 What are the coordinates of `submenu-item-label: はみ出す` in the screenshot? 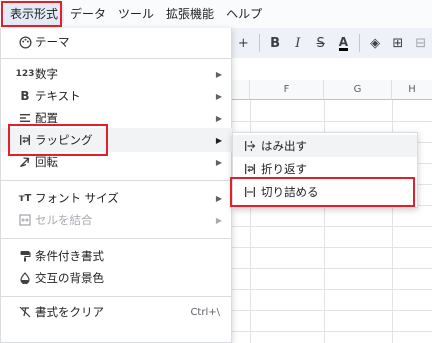 It's located at (284, 146).